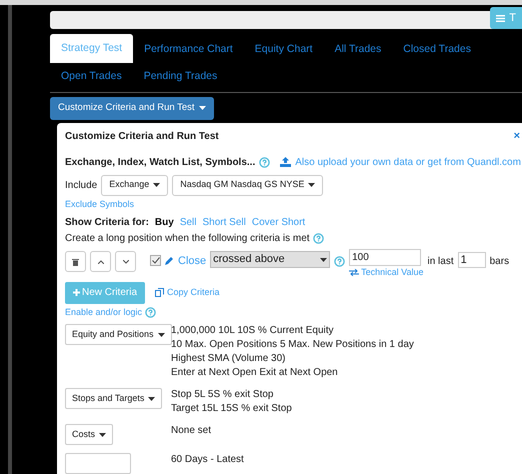  I want to click on settings-dropdown: Costs, so click(89, 434).